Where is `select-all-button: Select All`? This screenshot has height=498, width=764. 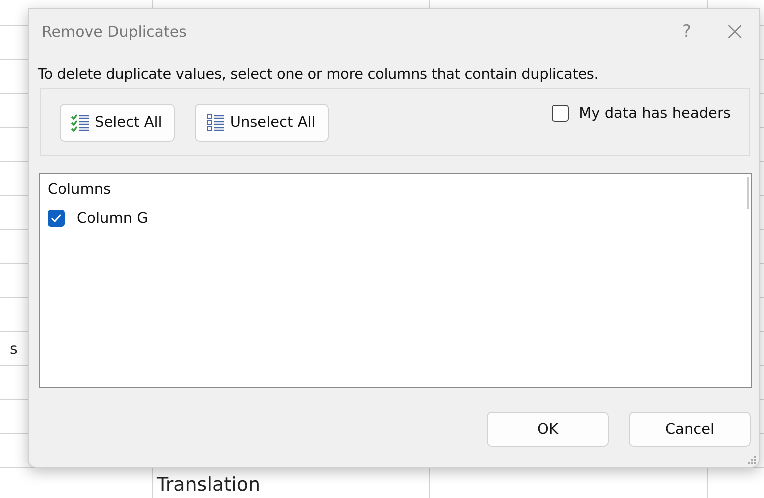
select-all-button: Select All is located at coordinates (118, 123).